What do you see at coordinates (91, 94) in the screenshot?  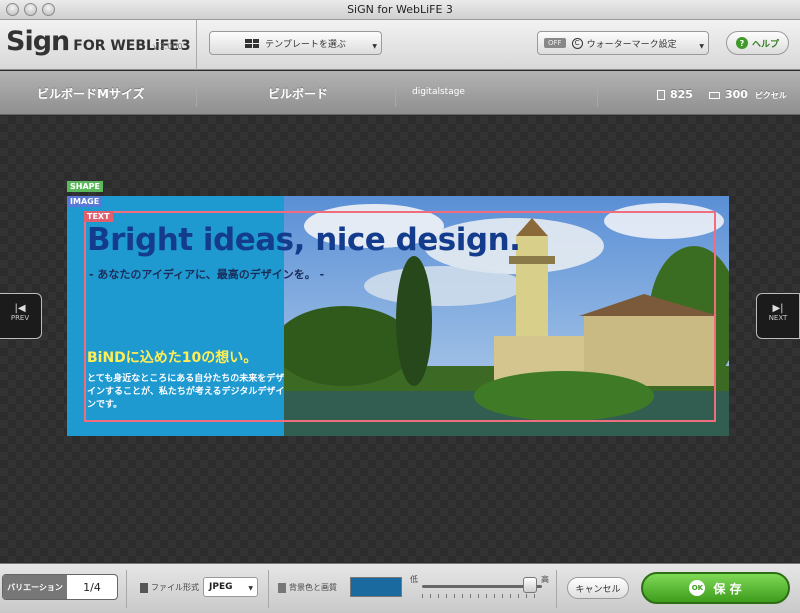 I see `size-name: ビルボードMサイズ` at bounding box center [91, 94].